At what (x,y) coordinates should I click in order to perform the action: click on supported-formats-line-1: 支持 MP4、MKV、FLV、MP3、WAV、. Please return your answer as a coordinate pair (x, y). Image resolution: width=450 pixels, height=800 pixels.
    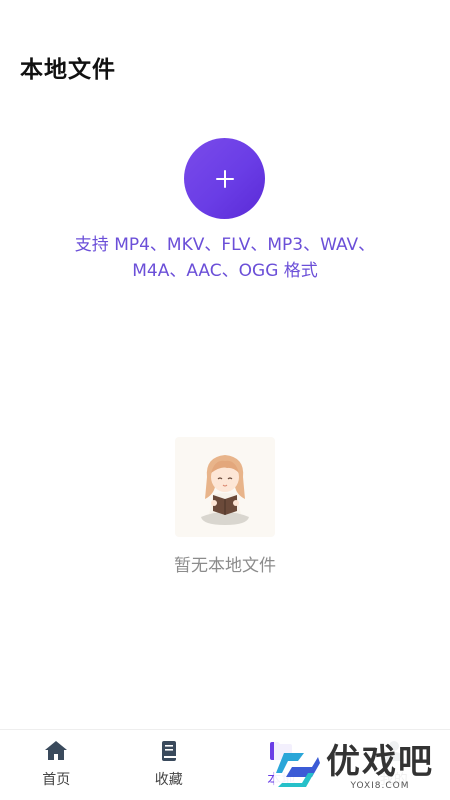
    Looking at the image, I should click on (225, 245).